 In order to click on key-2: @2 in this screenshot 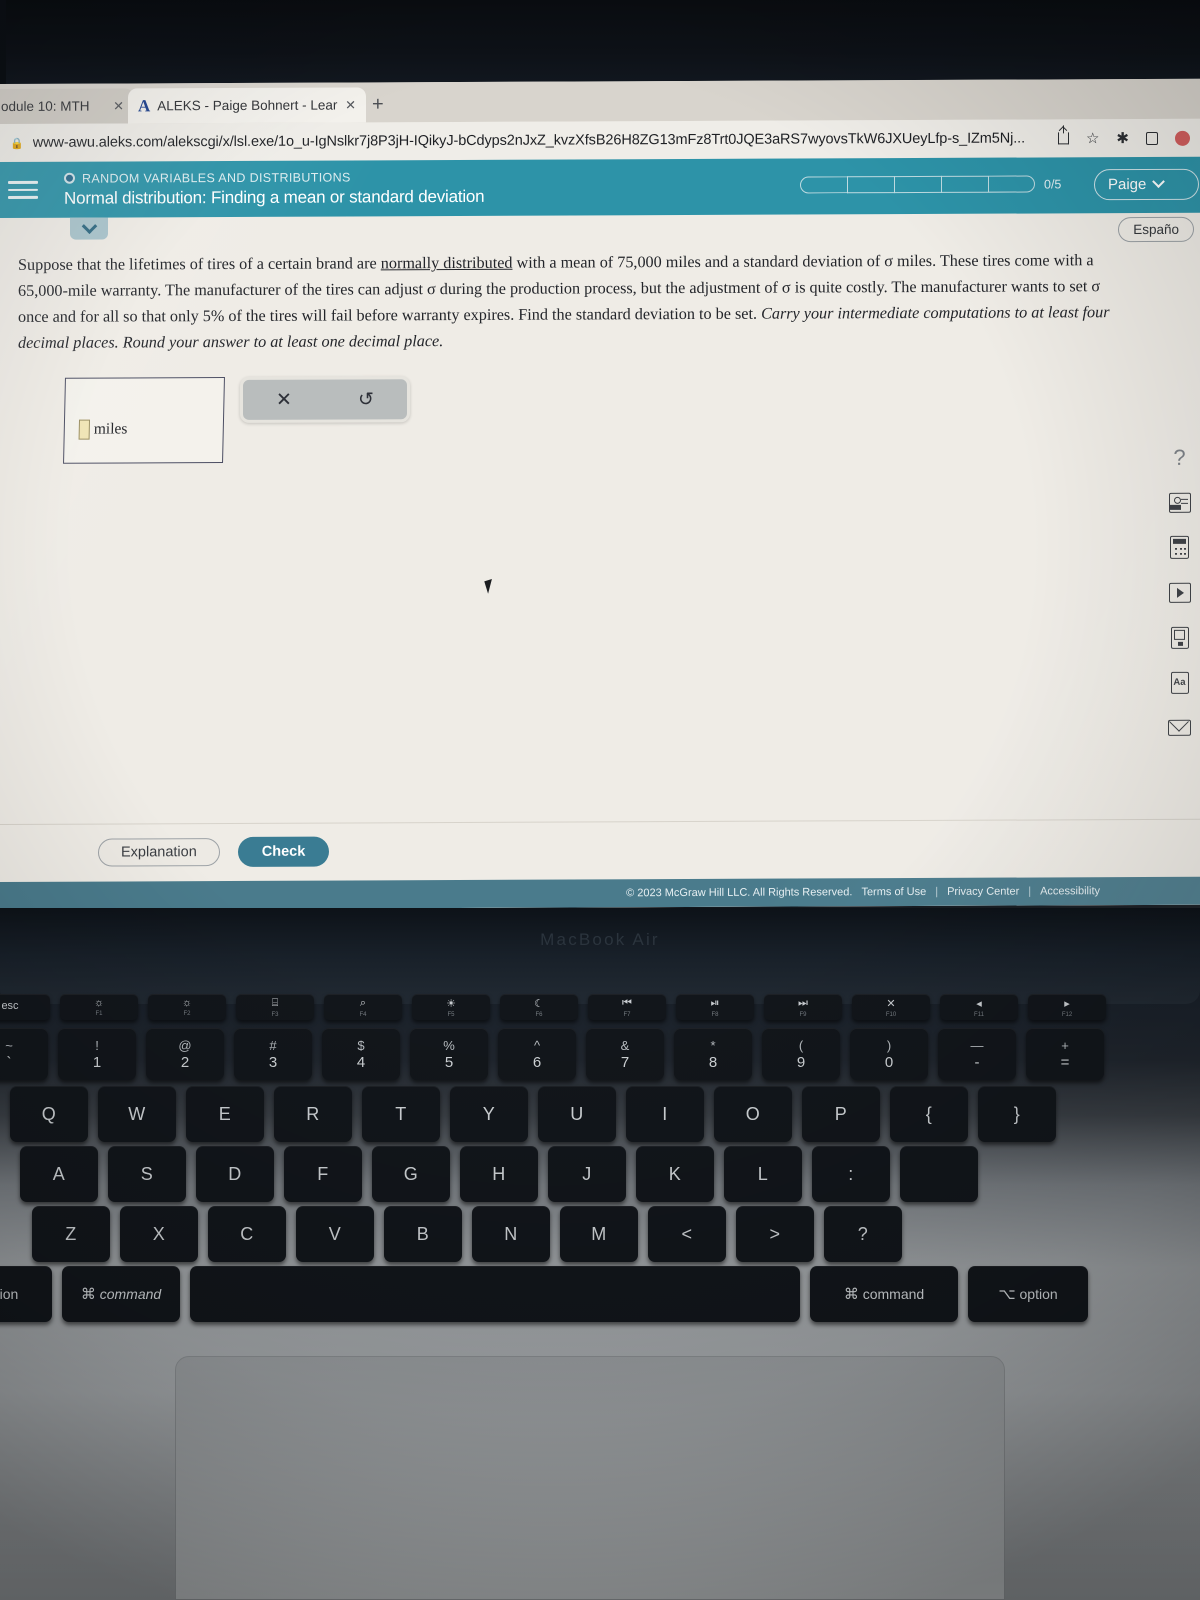, I will do `click(185, 1054)`.